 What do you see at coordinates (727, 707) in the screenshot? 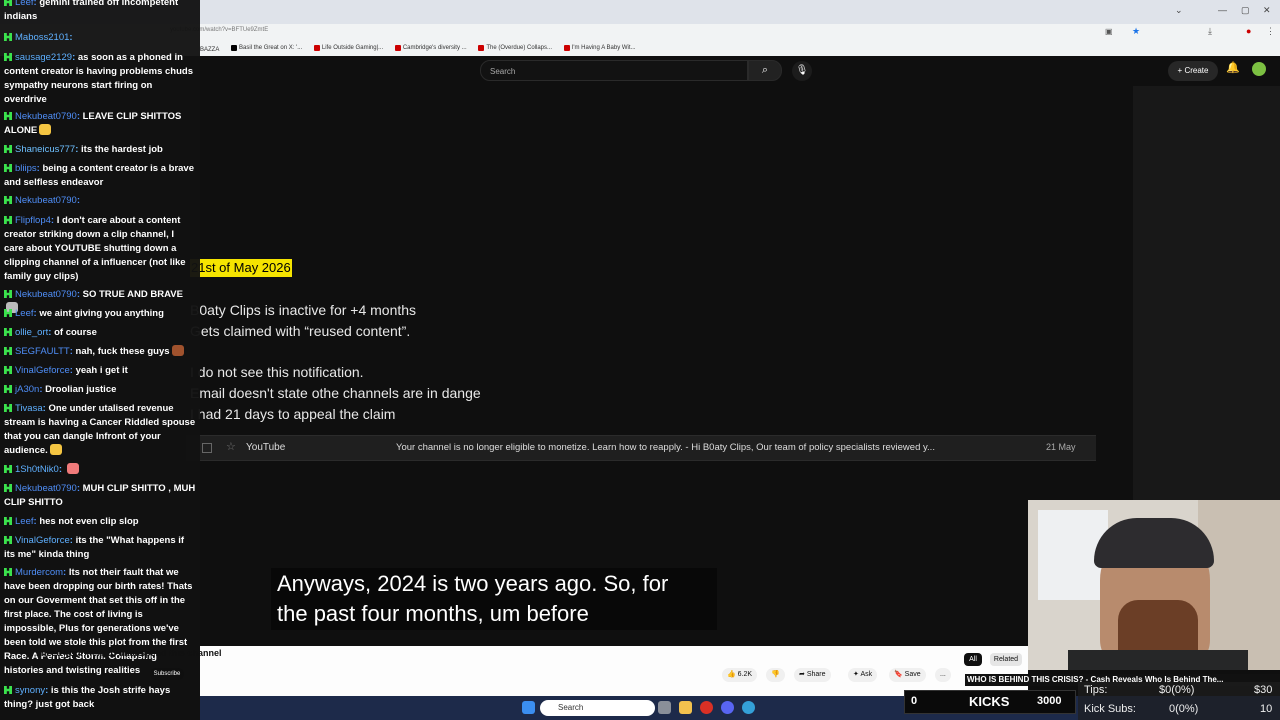
I see `discord-icon` at bounding box center [727, 707].